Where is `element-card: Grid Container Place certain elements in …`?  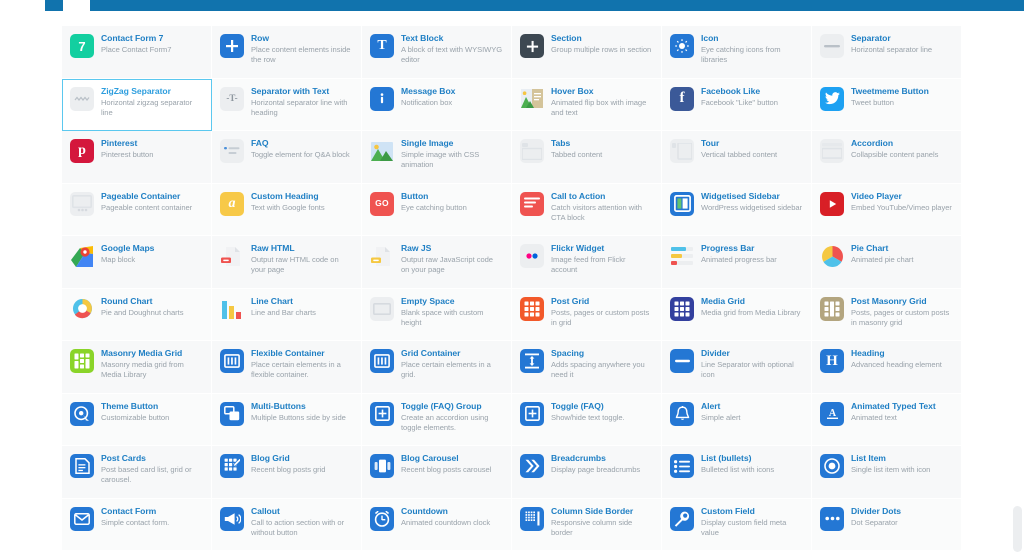 element-card: Grid Container Place certain elements in … is located at coordinates (437, 367).